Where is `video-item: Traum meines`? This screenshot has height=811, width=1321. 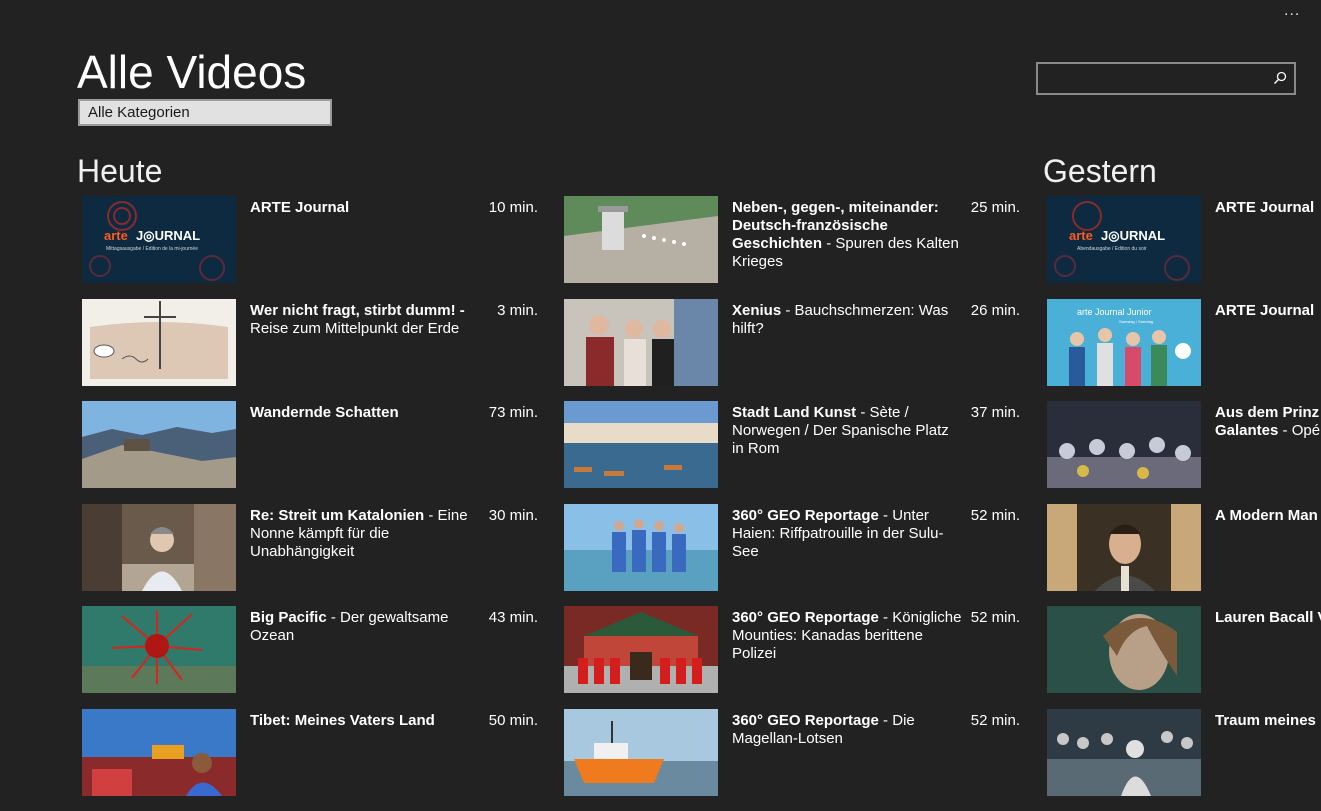
video-item: Traum meines is located at coordinates (1184, 752).